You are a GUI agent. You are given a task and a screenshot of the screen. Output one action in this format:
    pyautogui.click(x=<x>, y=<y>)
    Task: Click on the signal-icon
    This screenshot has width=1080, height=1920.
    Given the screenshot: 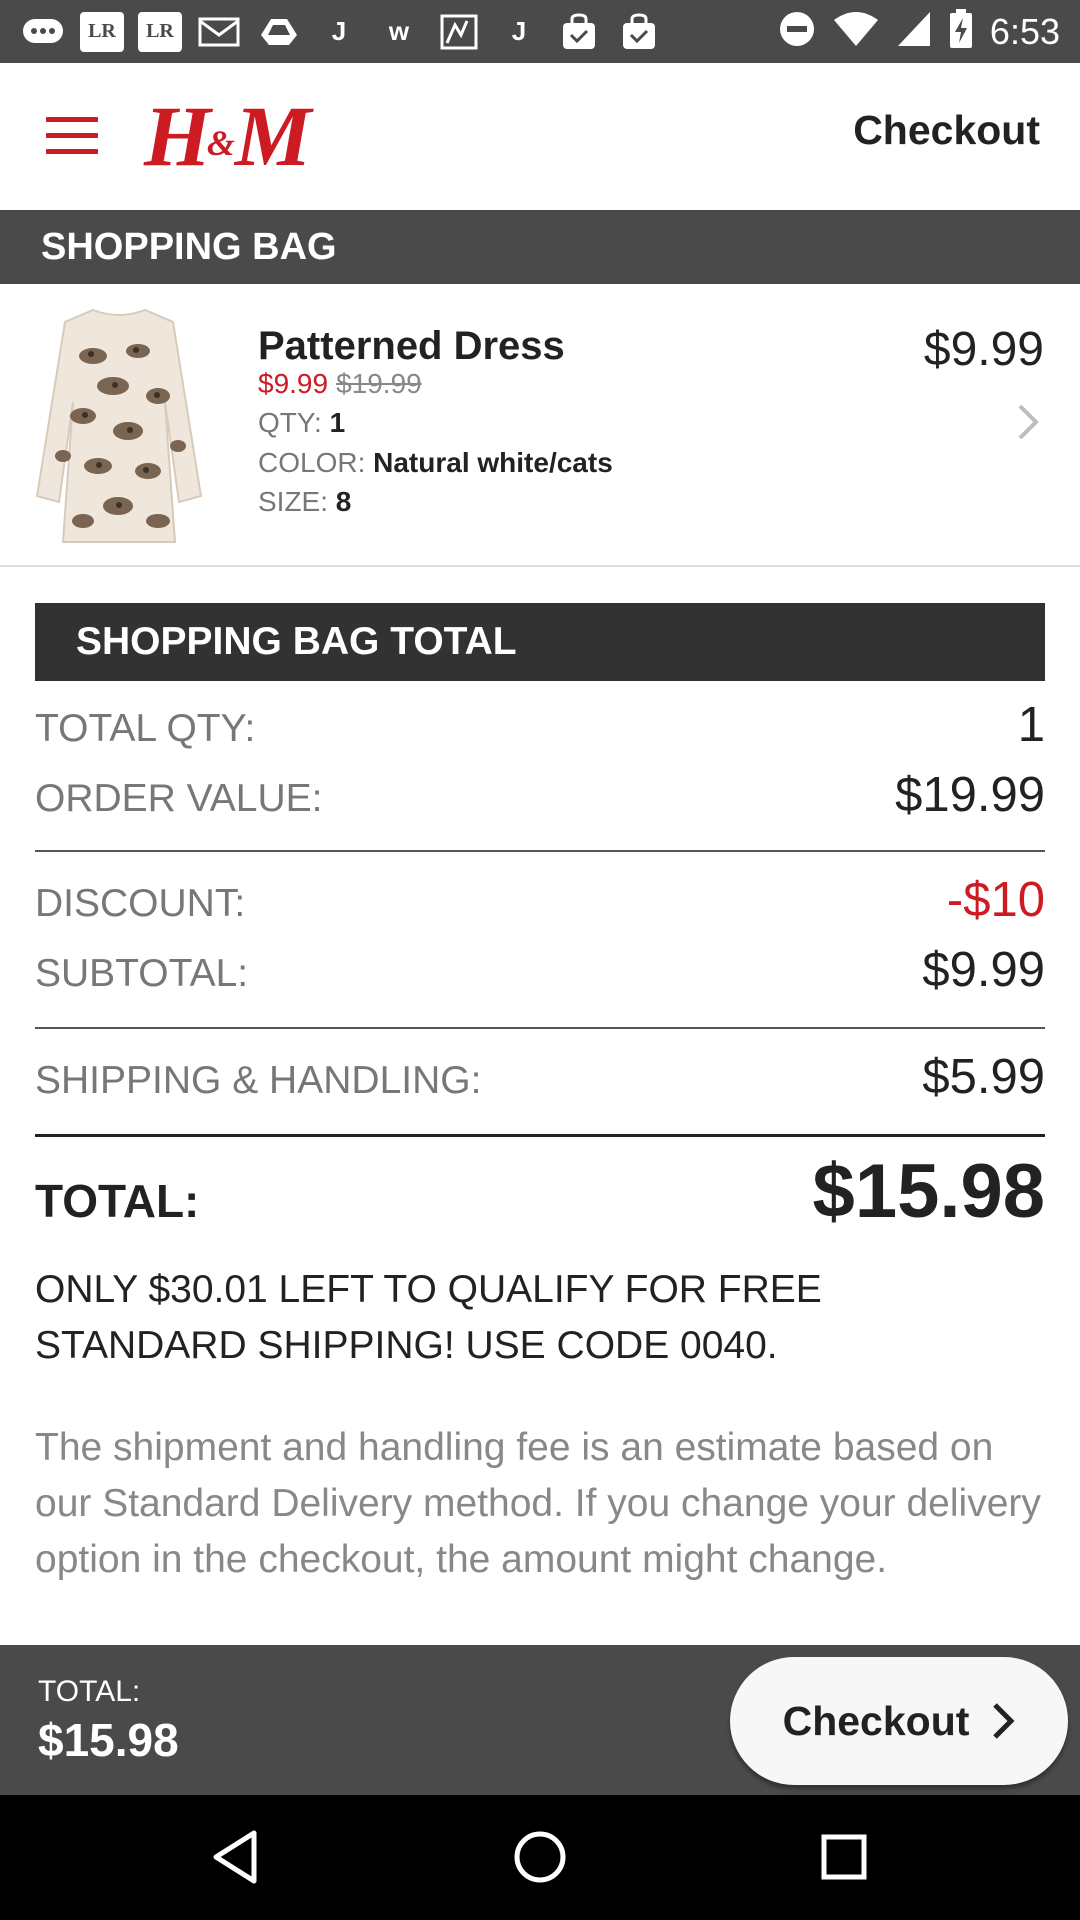 What is the action you would take?
    pyautogui.click(x=914, y=31)
    